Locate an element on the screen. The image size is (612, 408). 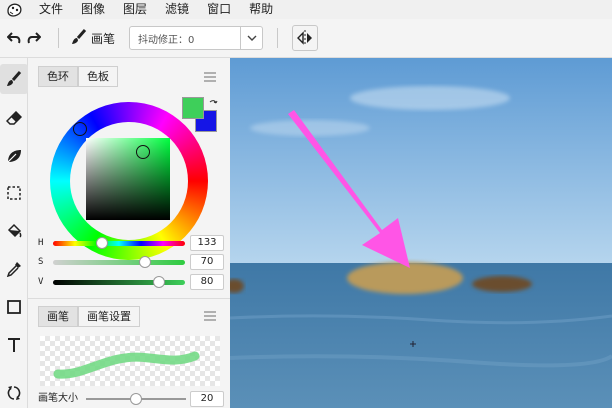
saturation-knob is located at coordinates (145, 262).